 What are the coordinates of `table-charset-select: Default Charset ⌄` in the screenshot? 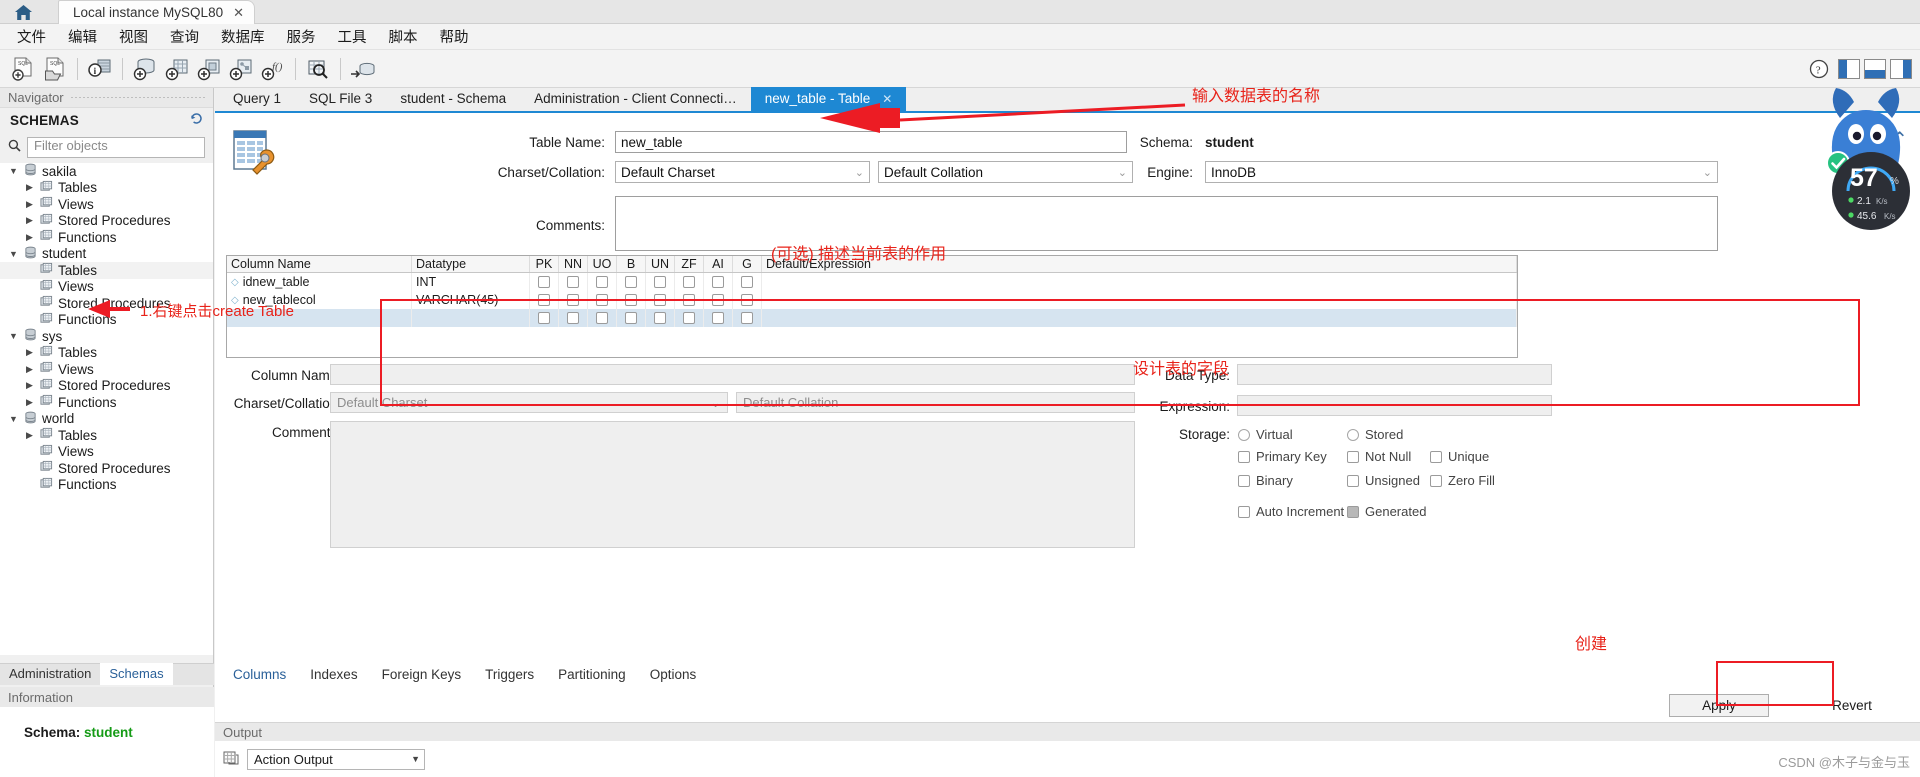 It's located at (742, 172).